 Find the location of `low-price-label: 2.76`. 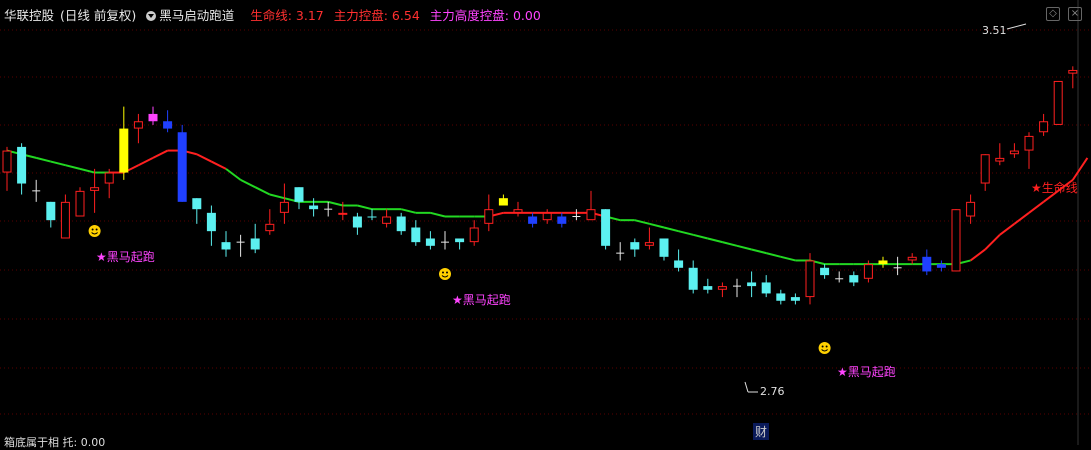

low-price-label: 2.76 is located at coordinates (772, 391).